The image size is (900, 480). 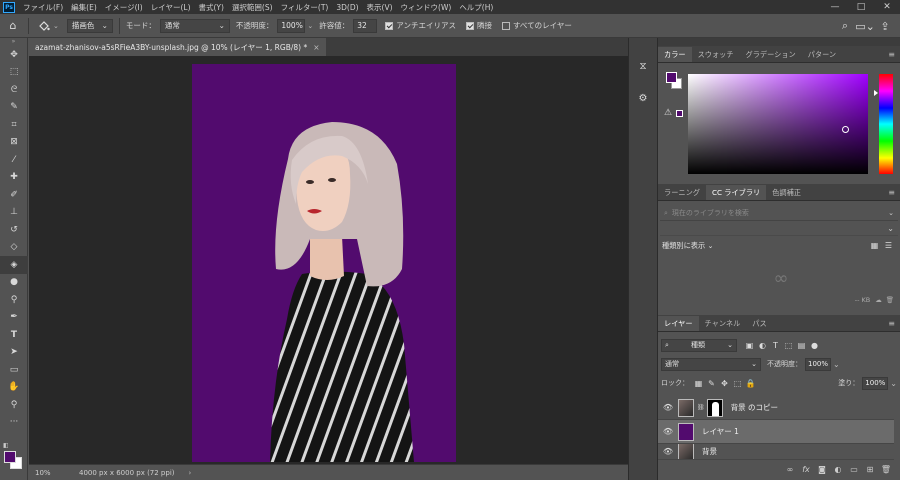 I want to click on lock-artboard-icon: ⬚, so click(x=737, y=383).